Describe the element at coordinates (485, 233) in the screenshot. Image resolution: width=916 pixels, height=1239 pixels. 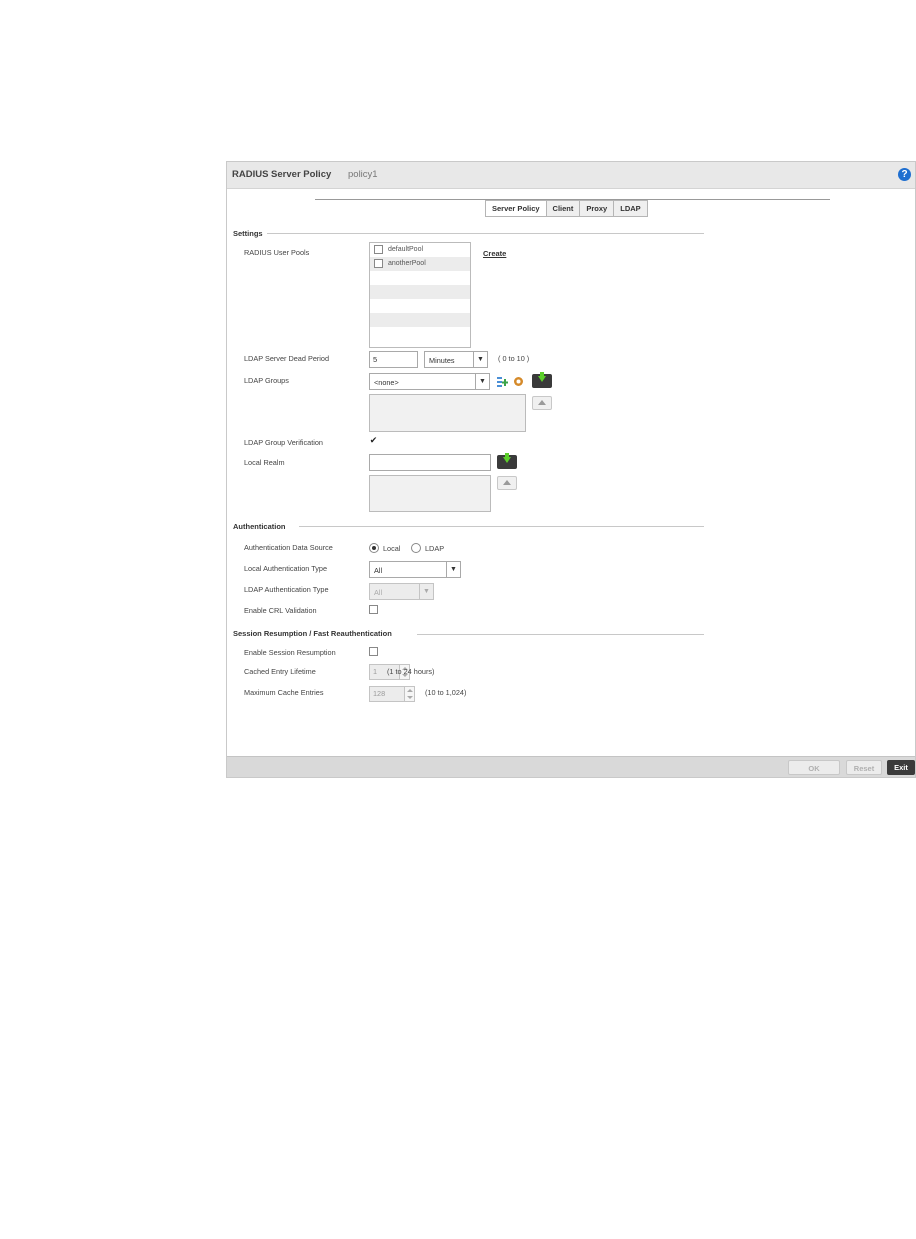
I see `settings-divider` at that location.